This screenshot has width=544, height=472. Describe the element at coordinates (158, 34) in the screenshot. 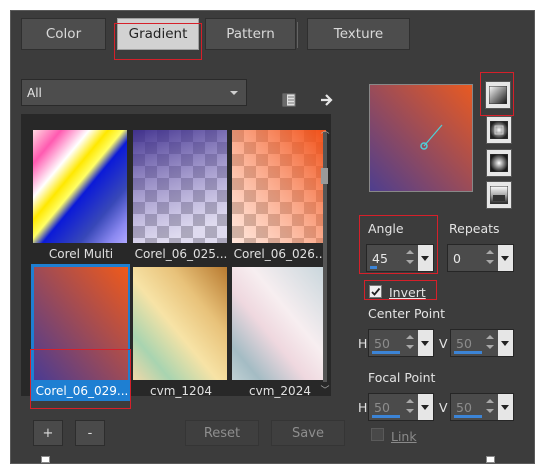

I see `tab-gradient: Gradient` at that location.